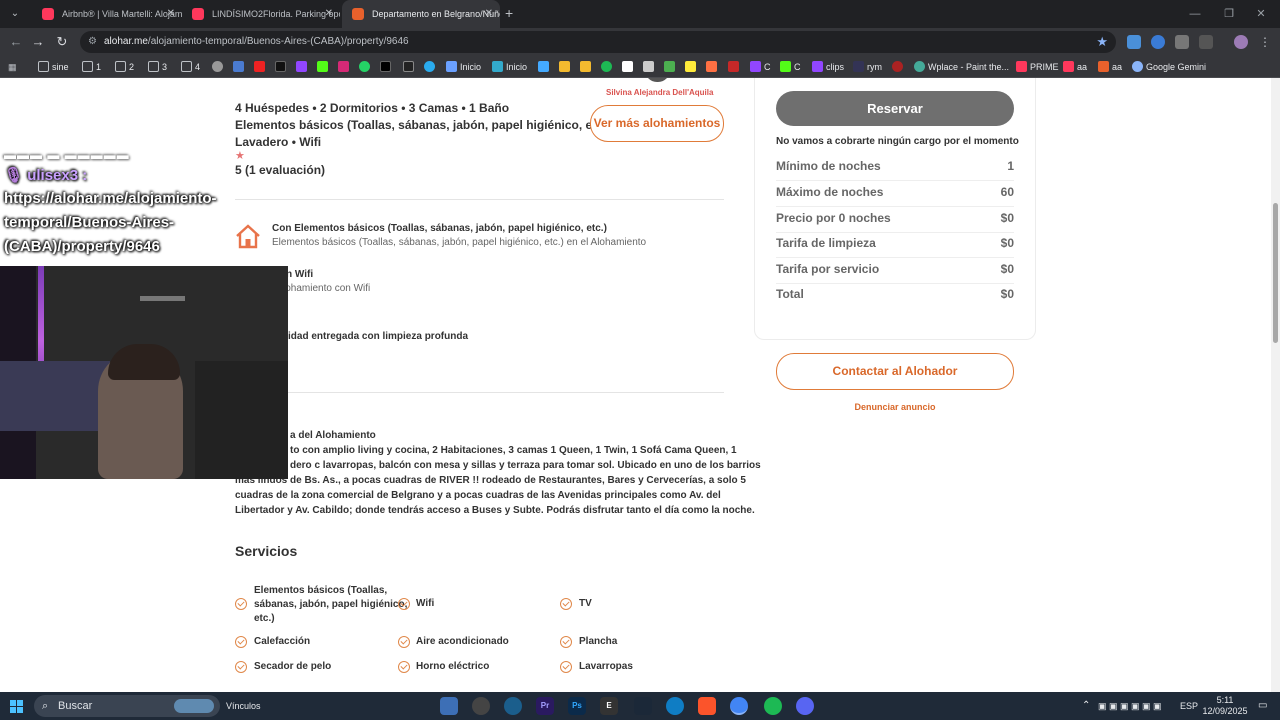  What do you see at coordinates (657, 123) in the screenshot?
I see `more-listings-button: Ver más alohamientos` at bounding box center [657, 123].